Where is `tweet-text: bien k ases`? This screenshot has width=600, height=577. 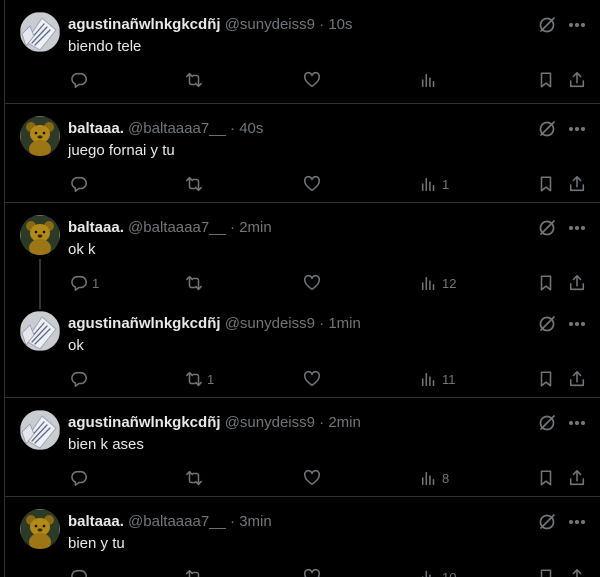 tweet-text: bien k ases is located at coordinates (106, 444).